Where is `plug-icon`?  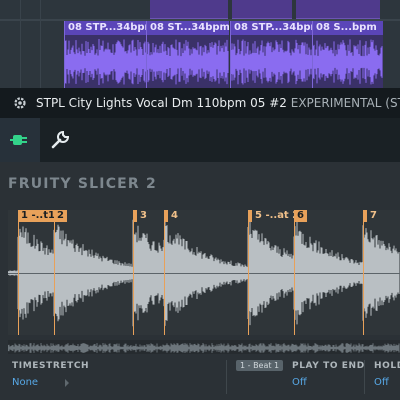
plug-icon is located at coordinates (18, 140).